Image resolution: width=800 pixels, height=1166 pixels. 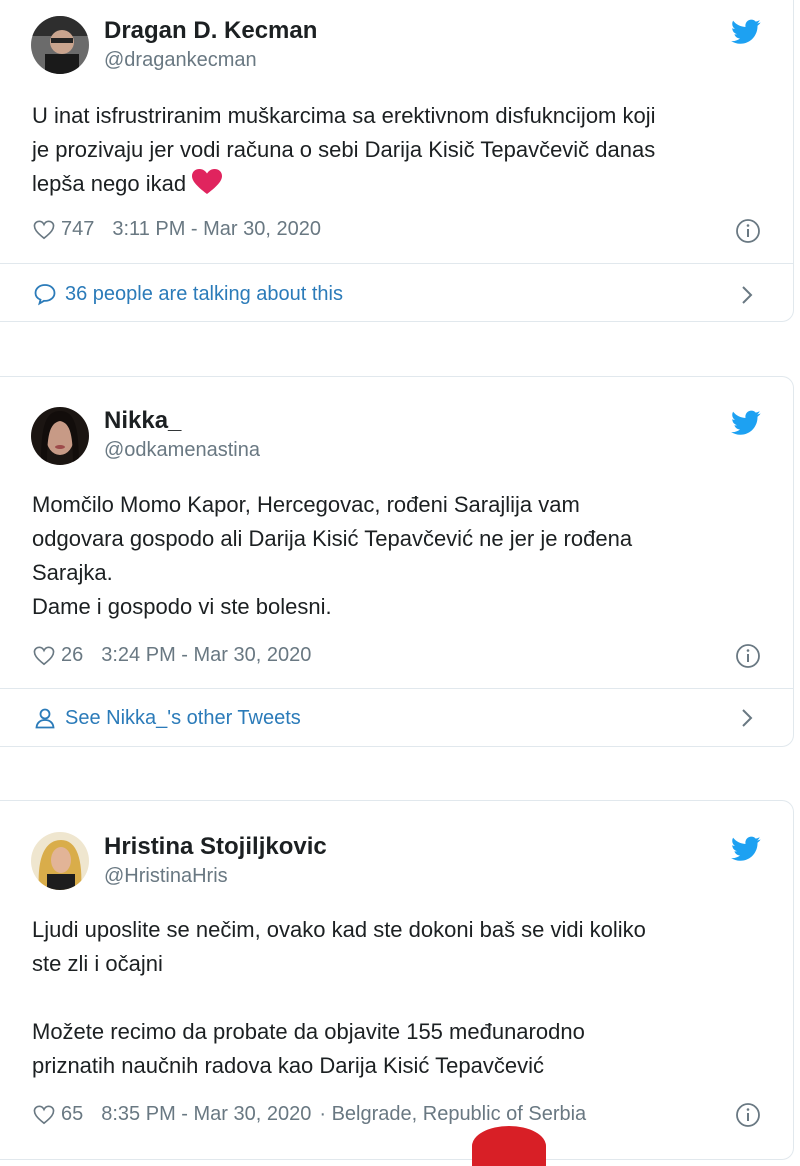 What do you see at coordinates (182, 606) in the screenshot?
I see `tweet-text-line: Dame i gospodo vi ste bolesni.` at bounding box center [182, 606].